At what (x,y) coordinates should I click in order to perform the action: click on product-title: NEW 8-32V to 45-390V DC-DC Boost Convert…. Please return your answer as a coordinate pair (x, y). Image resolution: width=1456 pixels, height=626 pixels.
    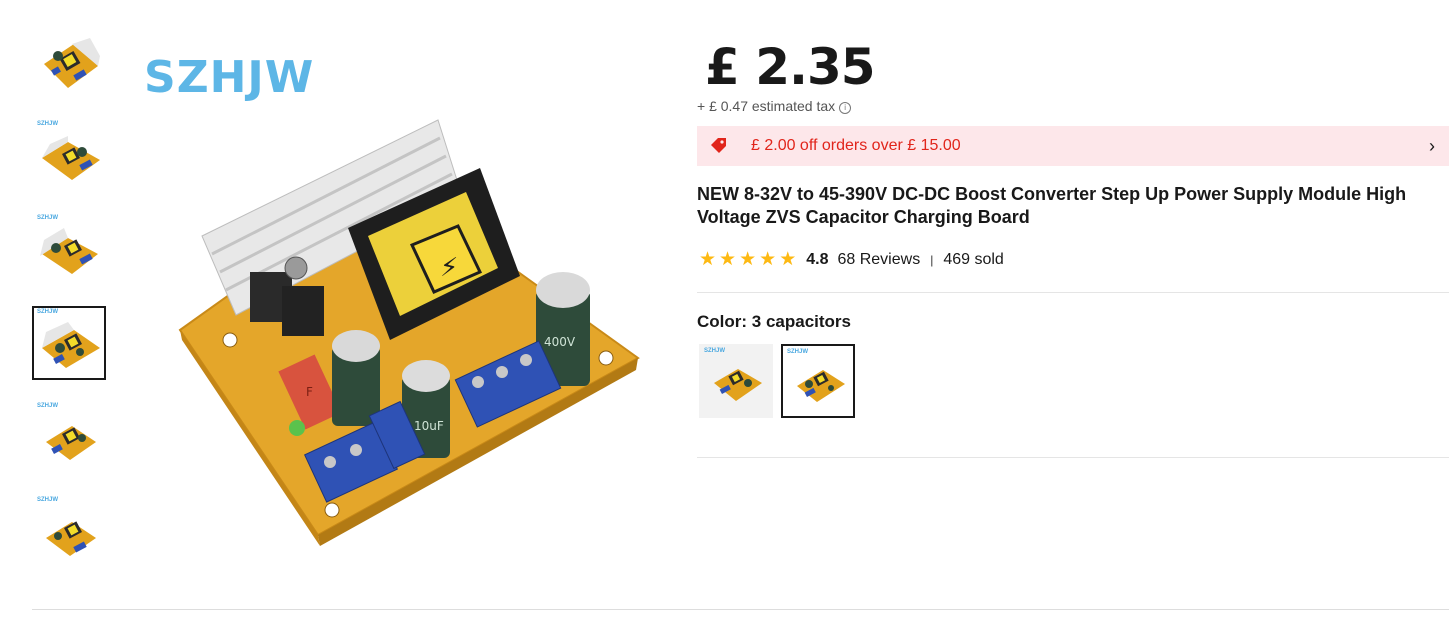
    Looking at the image, I should click on (1052, 205).